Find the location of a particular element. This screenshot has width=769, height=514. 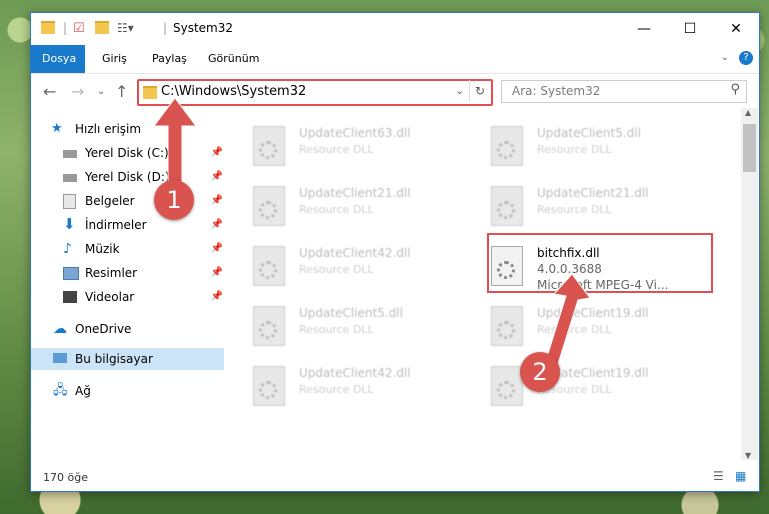

recent-locations-icon: ⌄ is located at coordinates (101, 91).